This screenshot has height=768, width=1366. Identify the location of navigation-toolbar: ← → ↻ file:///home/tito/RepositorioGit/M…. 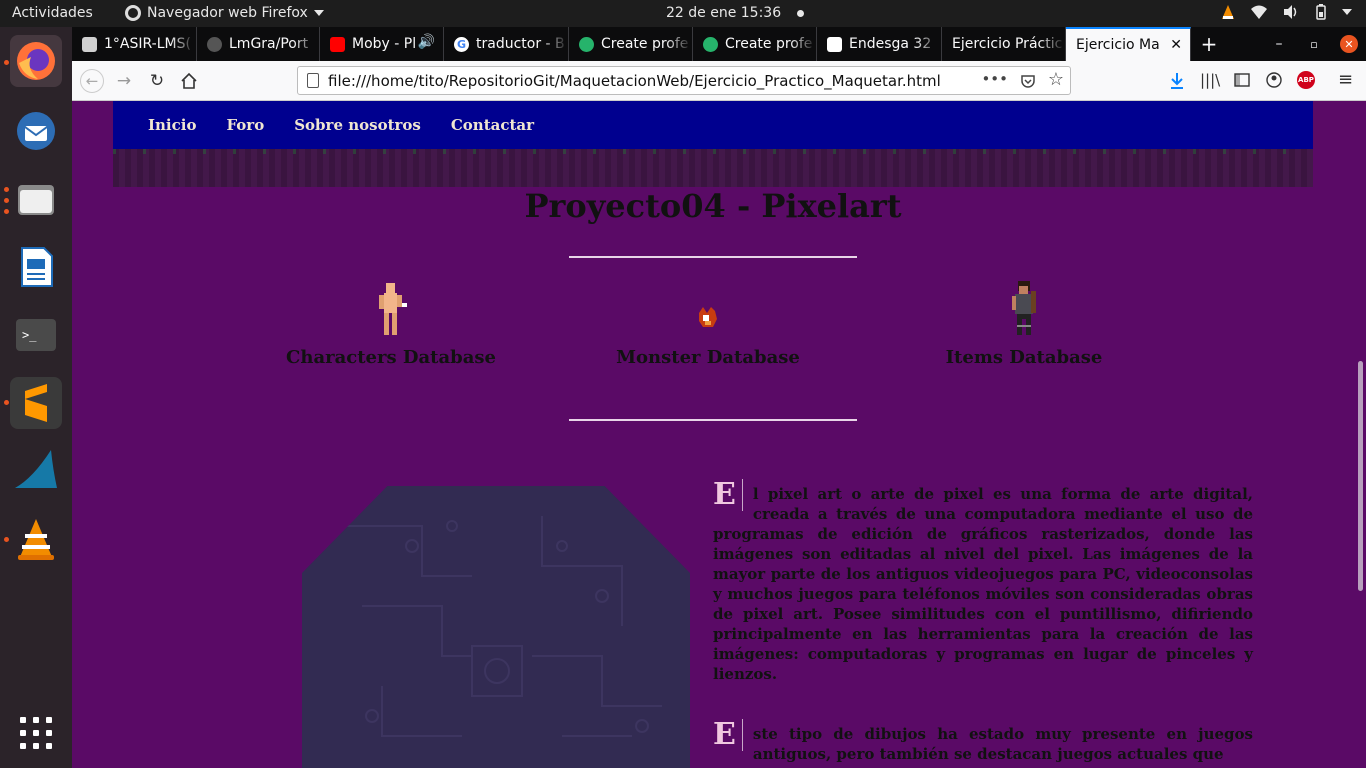
(719, 81).